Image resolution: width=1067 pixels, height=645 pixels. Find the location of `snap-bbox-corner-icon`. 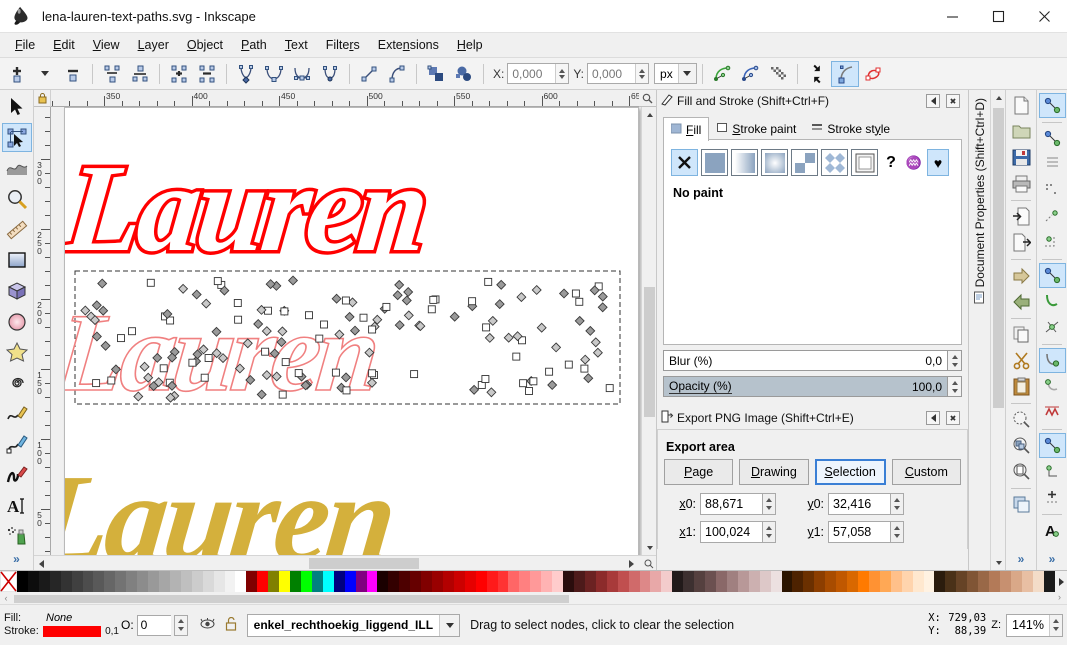

snap-bbox-corner-icon is located at coordinates (1052, 190).